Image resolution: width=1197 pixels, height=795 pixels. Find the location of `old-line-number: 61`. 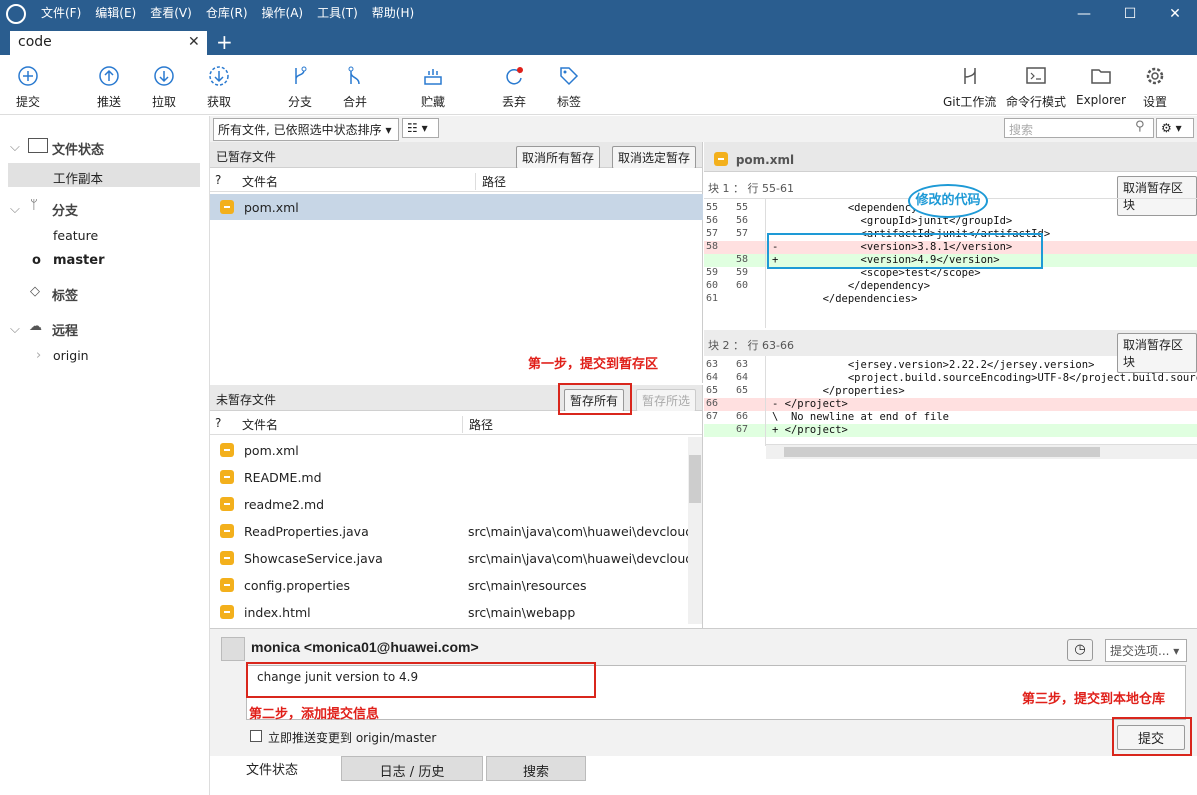

old-line-number: 61 is located at coordinates (712, 298).